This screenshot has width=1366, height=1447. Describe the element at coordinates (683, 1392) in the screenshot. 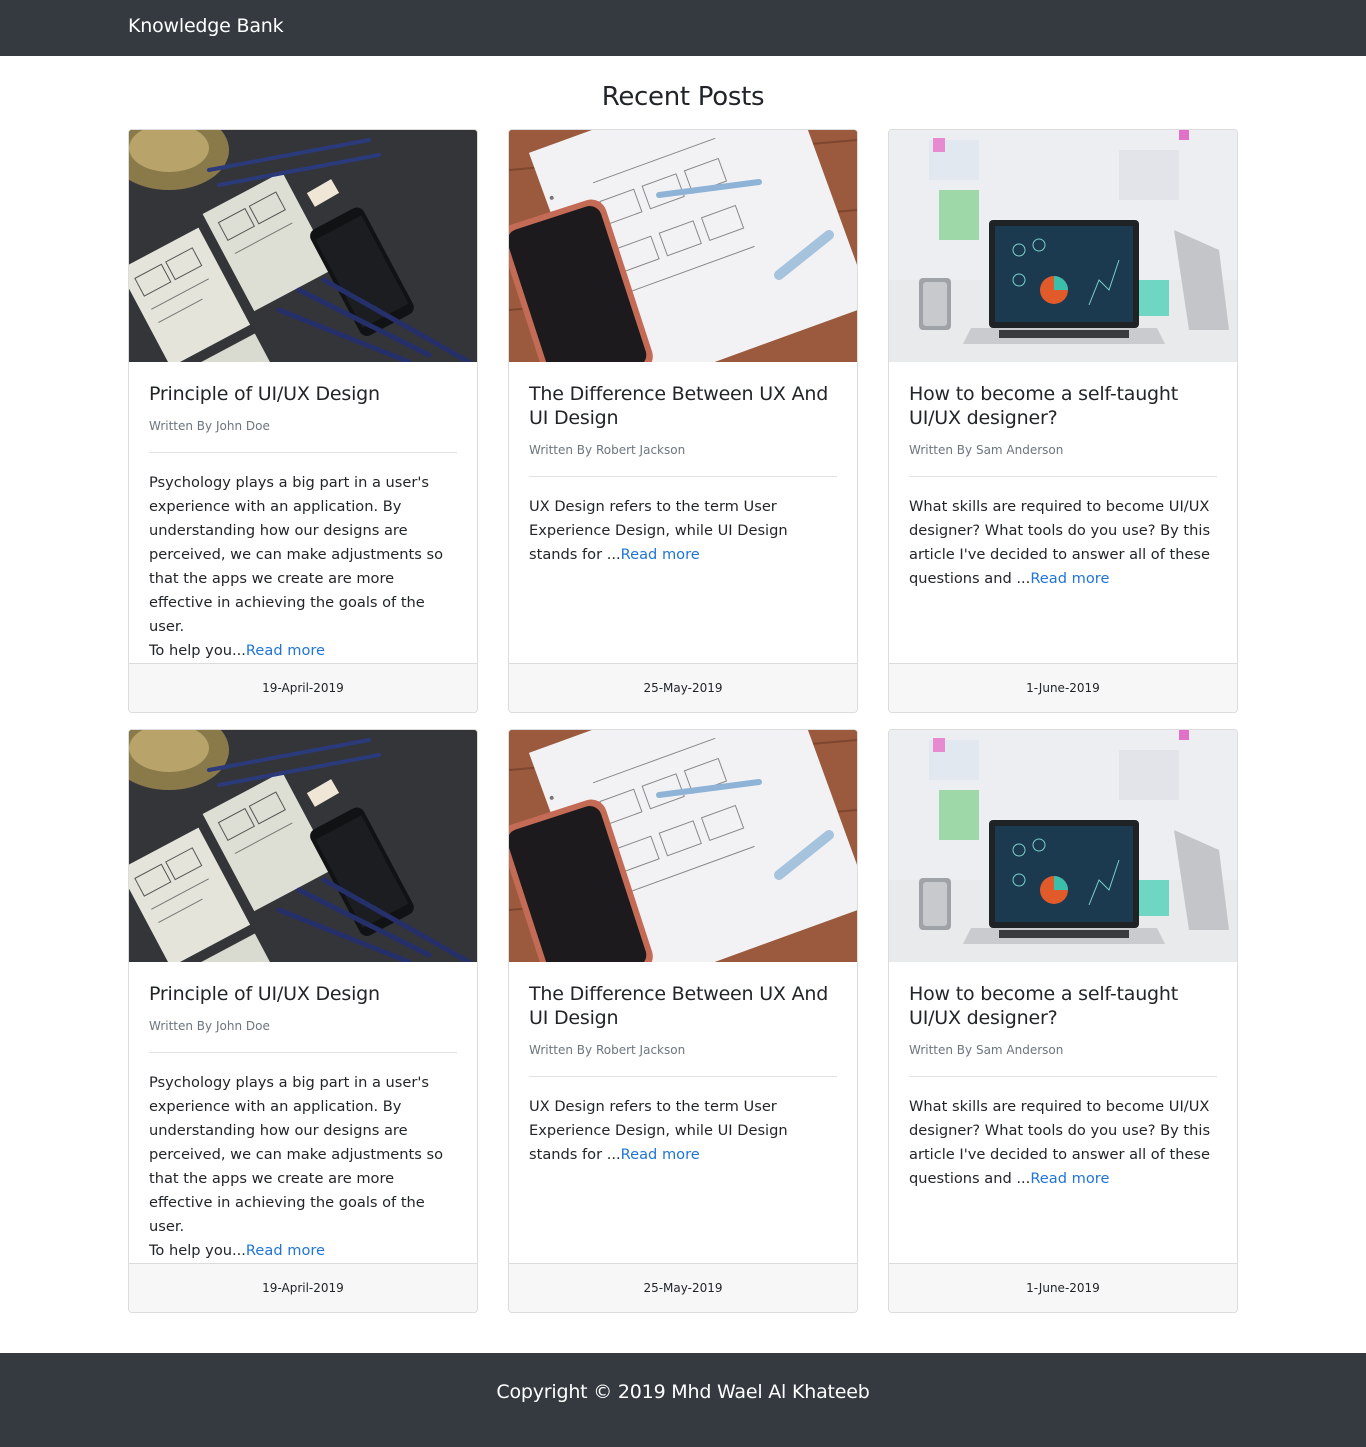

I see `copyright-text: Copyright © 2019 Mhd Wael Al Khateeb` at that location.